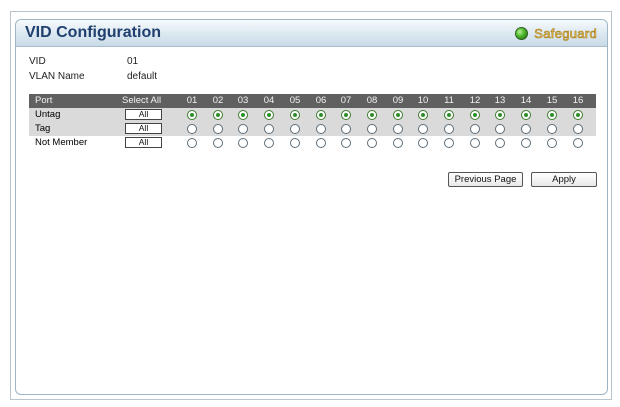  I want to click on port-column-header: 03, so click(243, 100).